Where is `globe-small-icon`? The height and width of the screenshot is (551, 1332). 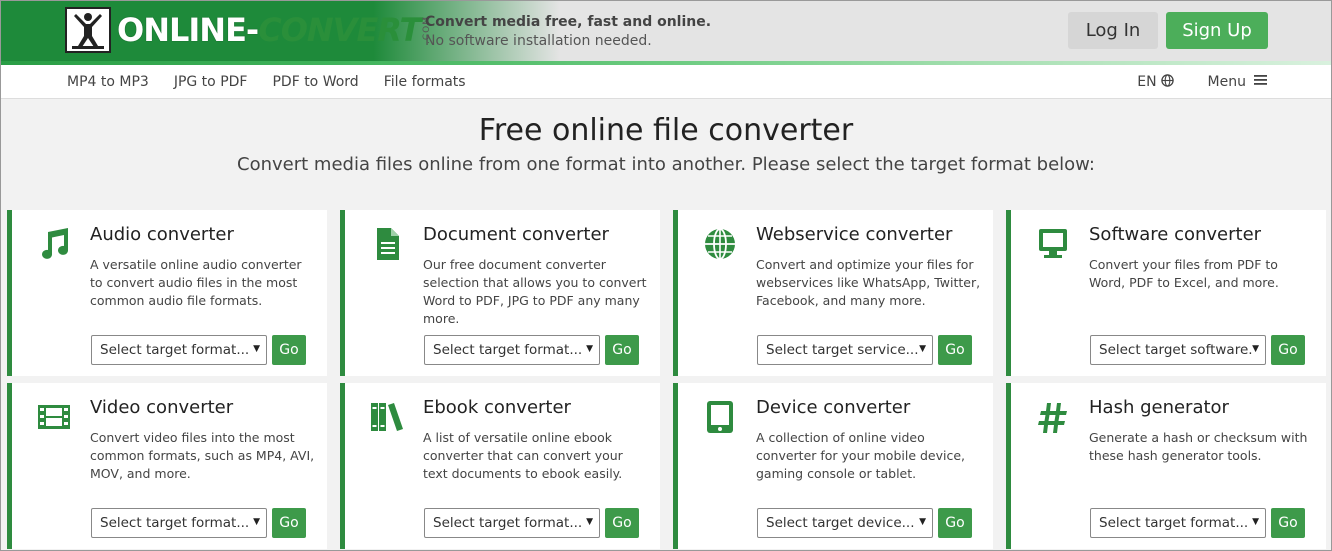 globe-small-icon is located at coordinates (1167, 82).